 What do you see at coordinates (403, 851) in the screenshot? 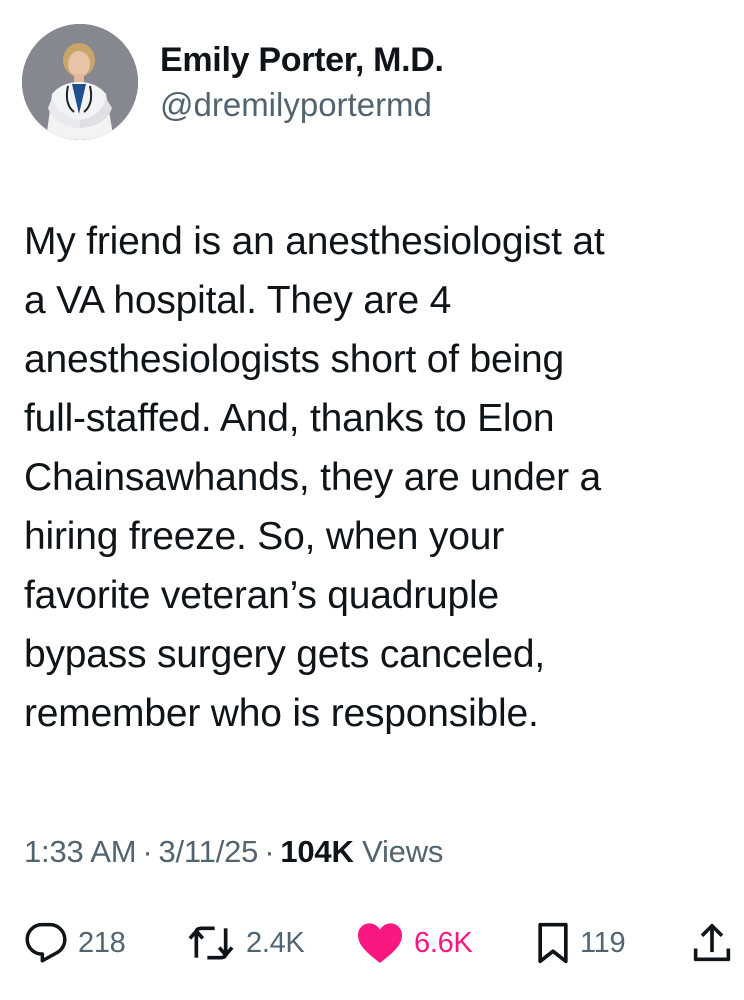
I see `views-label: Views` at bounding box center [403, 851].